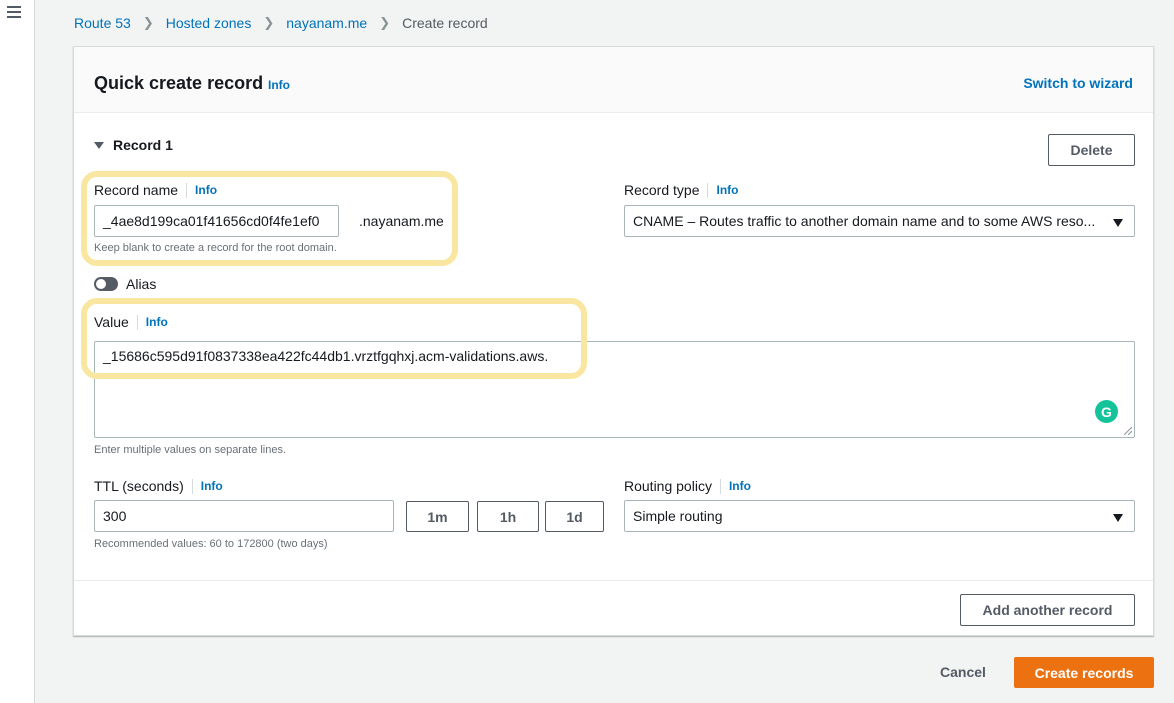 This screenshot has width=1174, height=703. I want to click on breadcrumb-hosted-zones: Hosted zones, so click(209, 23).